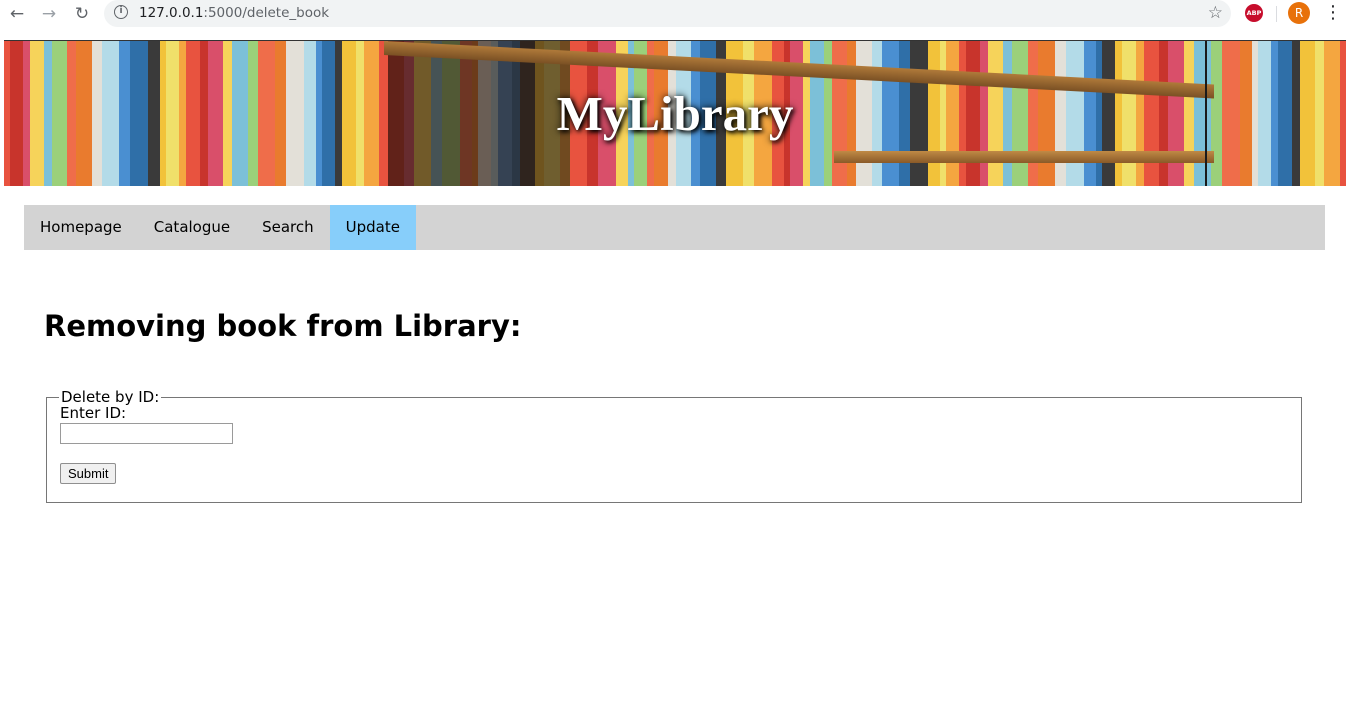 The width and height of the screenshot is (1346, 710). What do you see at coordinates (372, 227) in the screenshot?
I see `nav-update: Update` at bounding box center [372, 227].